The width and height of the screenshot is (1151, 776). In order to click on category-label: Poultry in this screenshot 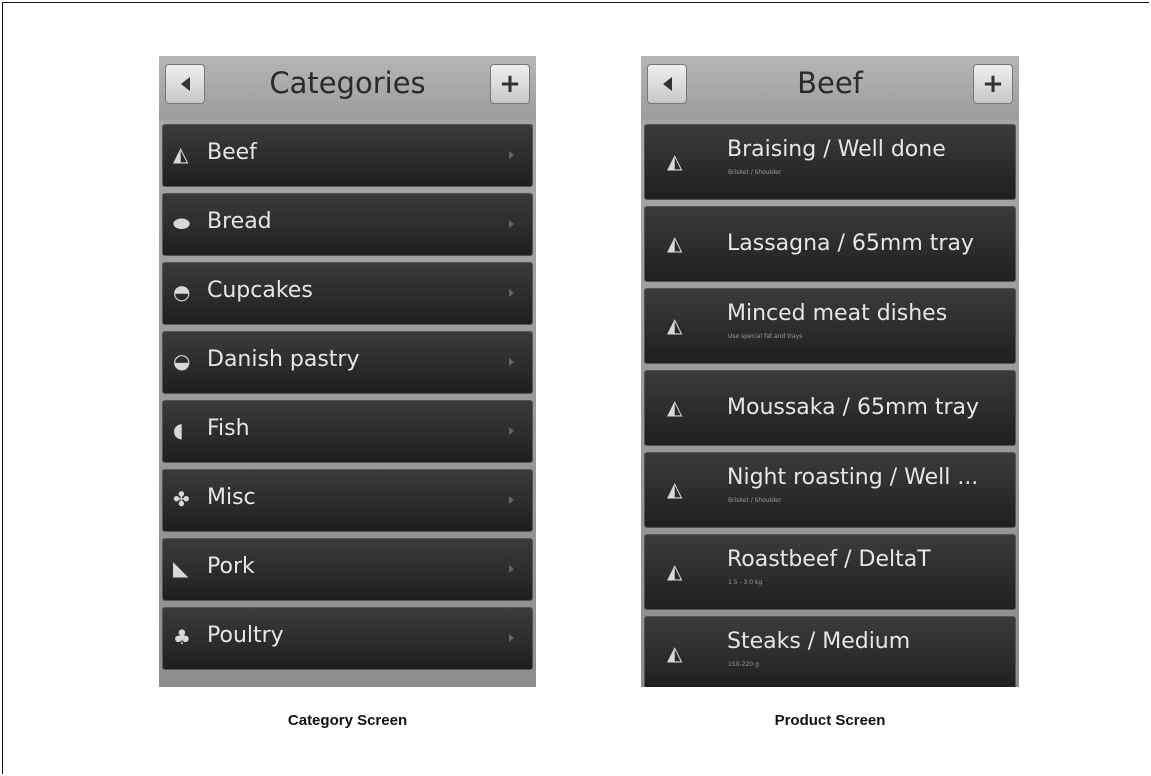, I will do `click(245, 635)`.